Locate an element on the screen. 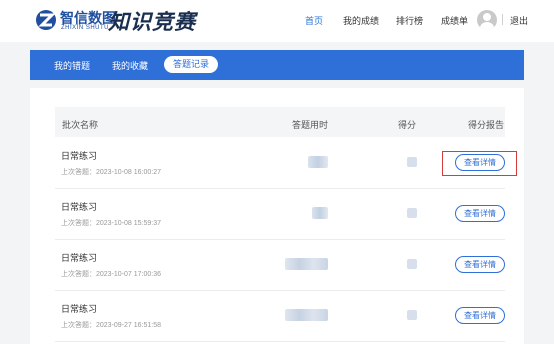 Image resolution: width=554 pixels, height=344 pixels. tab-wrong-questions: 我的错题 is located at coordinates (72, 65).